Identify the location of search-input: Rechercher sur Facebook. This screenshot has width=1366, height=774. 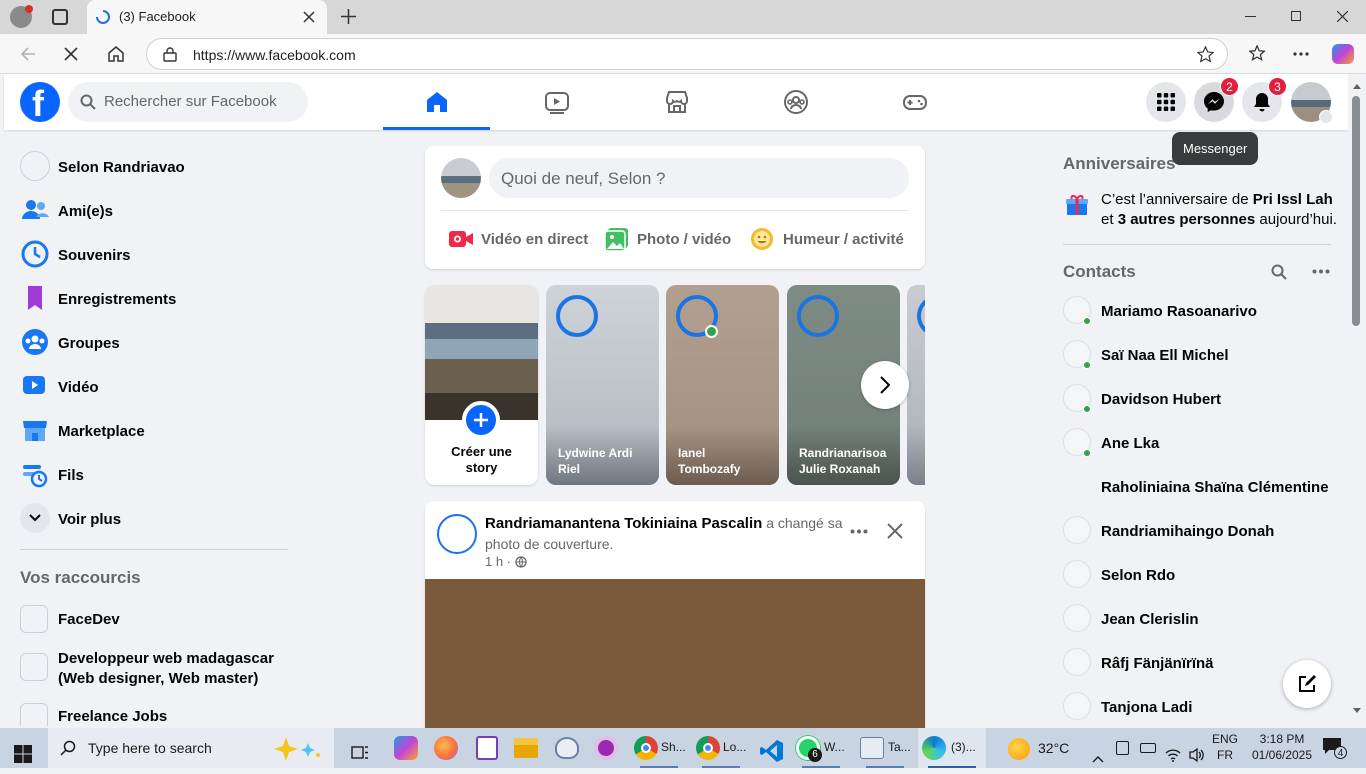
(188, 102).